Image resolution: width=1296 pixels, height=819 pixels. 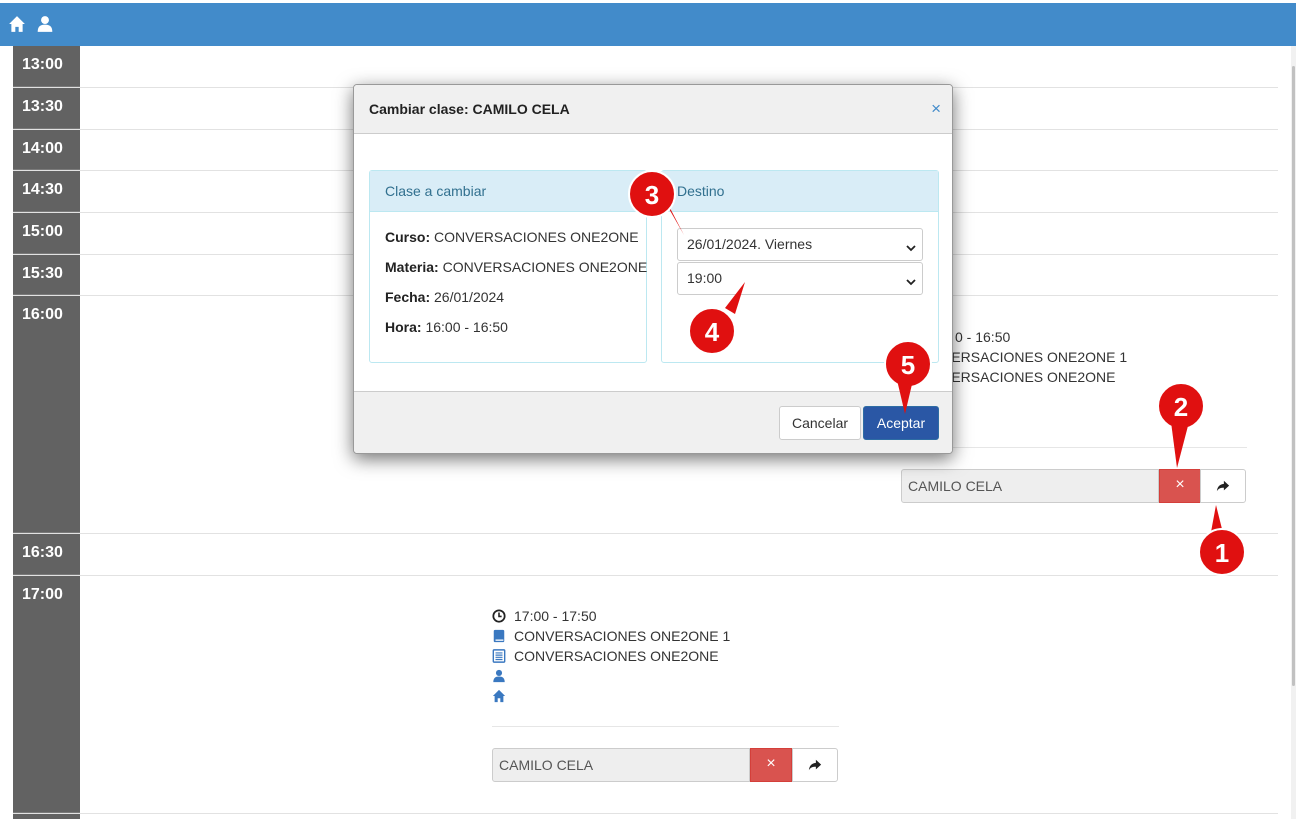 I want to click on date-label: Fecha:, so click(x=408, y=297).